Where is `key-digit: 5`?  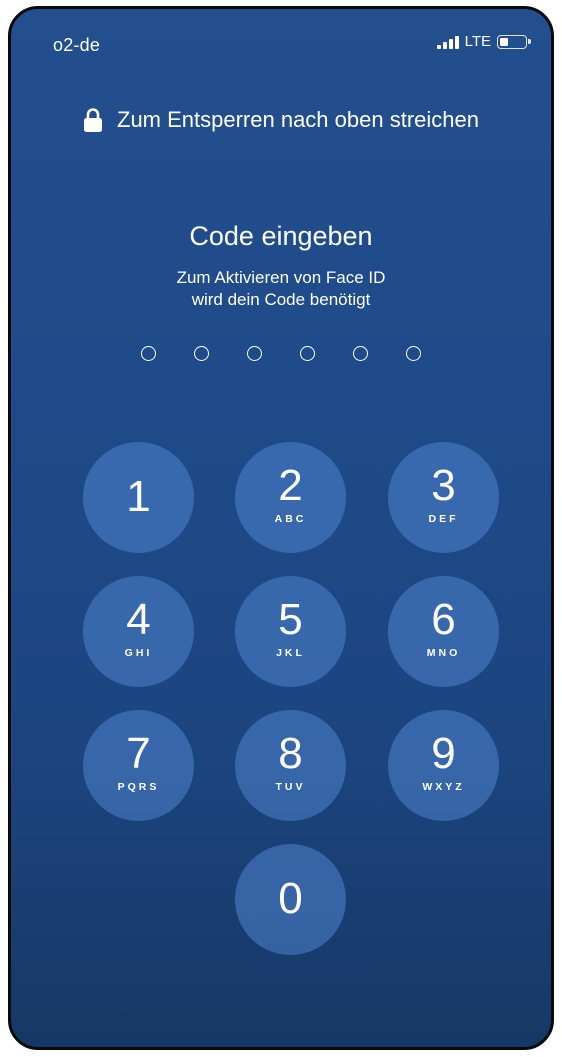 key-digit: 5 is located at coordinates (290, 619).